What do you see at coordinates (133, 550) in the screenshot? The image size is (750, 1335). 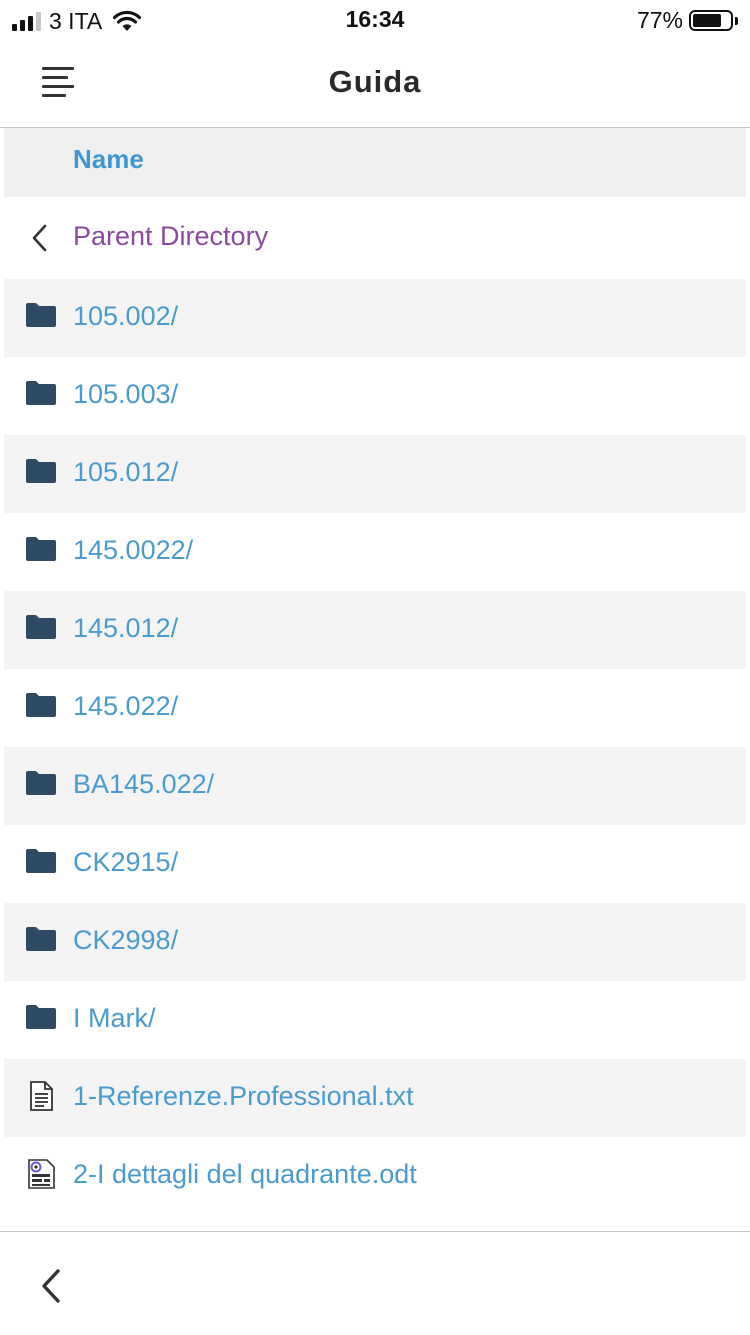 I see `folder-link: 145.0022/` at bounding box center [133, 550].